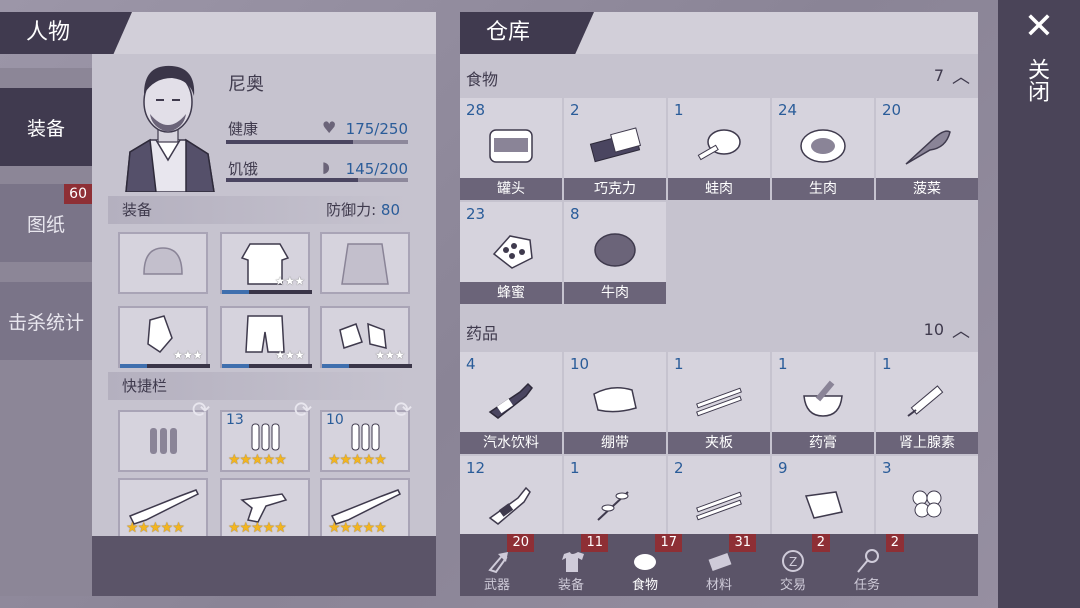 Image resolution: width=1080 pixels, height=608 pixels. I want to click on category-medicine: 药品 10 ︿, so click(719, 329).